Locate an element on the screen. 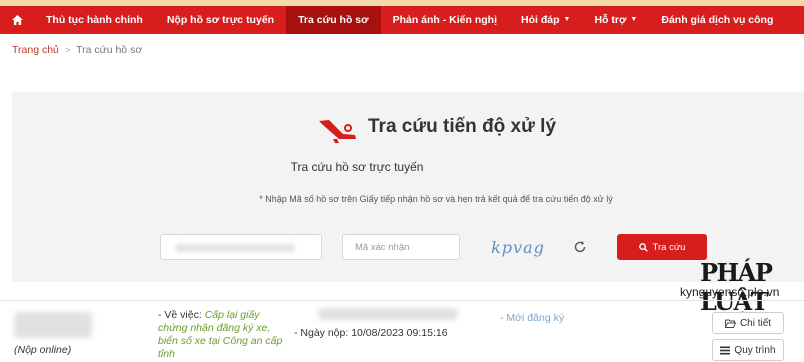  subject-prefix: - Về việc: is located at coordinates (180, 315).